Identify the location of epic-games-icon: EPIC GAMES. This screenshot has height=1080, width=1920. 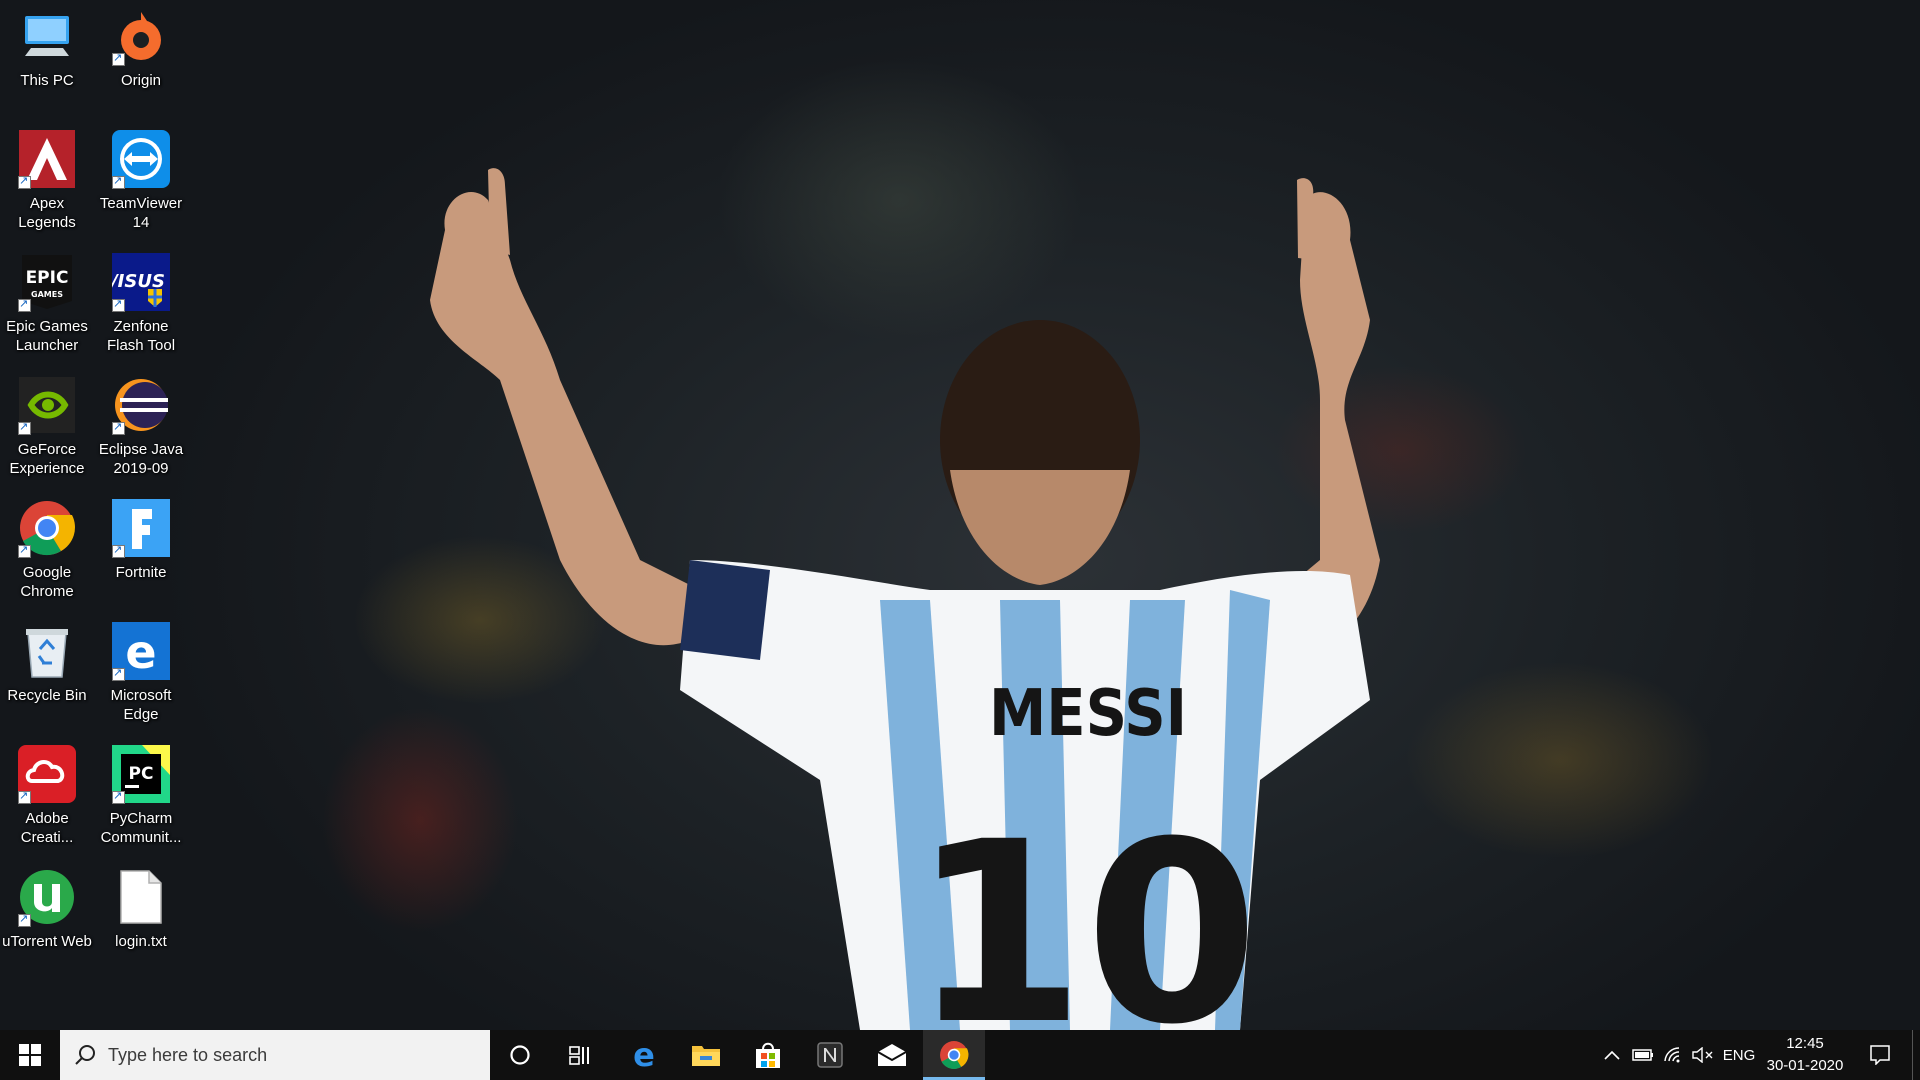
(47, 282).